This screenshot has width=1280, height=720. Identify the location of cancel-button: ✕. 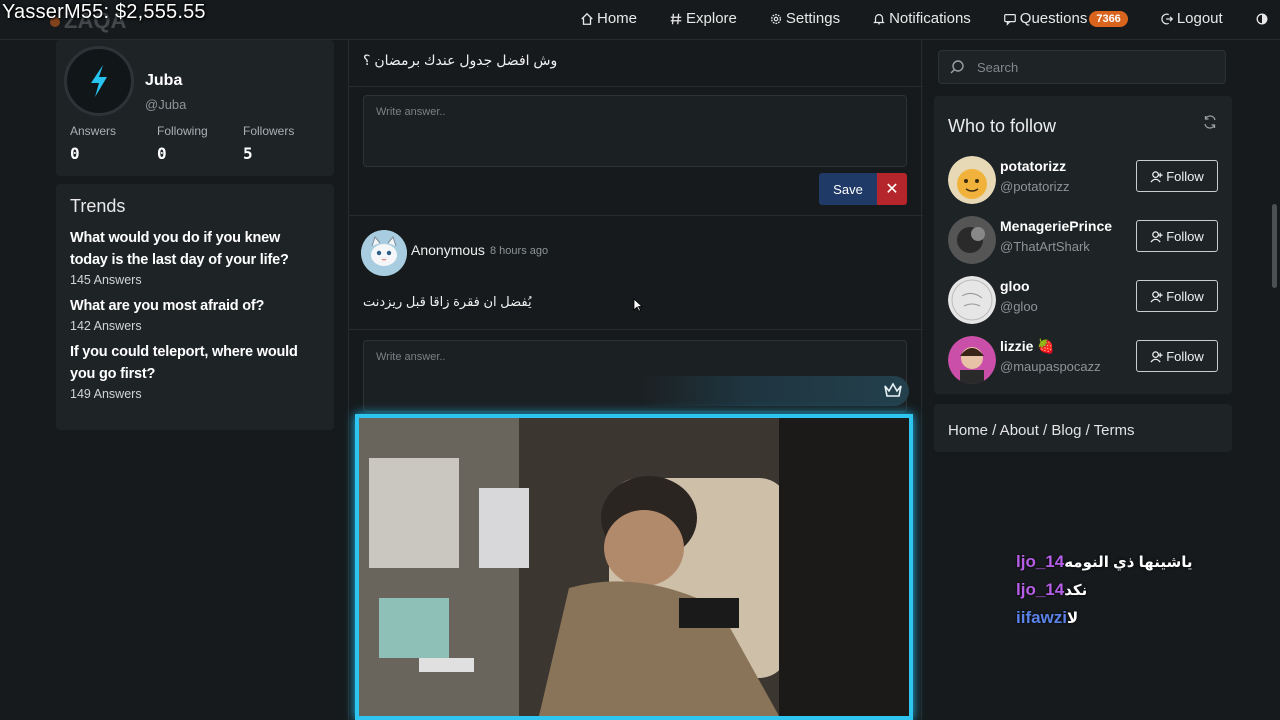
(892, 189).